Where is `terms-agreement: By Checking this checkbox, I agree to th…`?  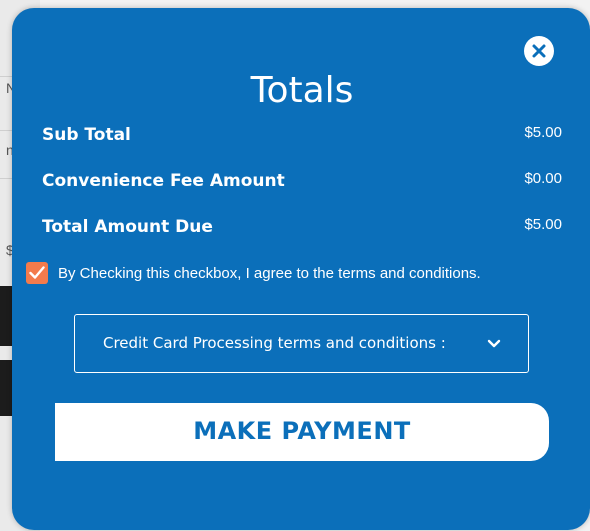 terms-agreement: By Checking this checkbox, I agree to th… is located at coordinates (296, 273).